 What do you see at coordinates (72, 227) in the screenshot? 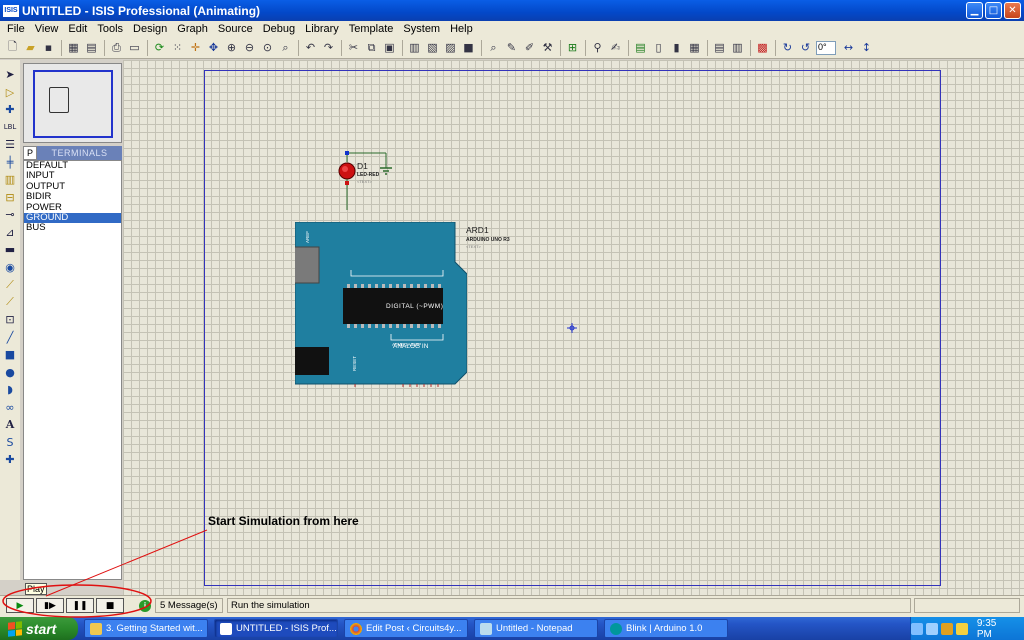
I see `terminal-item-bus: BUS` at bounding box center [72, 227].